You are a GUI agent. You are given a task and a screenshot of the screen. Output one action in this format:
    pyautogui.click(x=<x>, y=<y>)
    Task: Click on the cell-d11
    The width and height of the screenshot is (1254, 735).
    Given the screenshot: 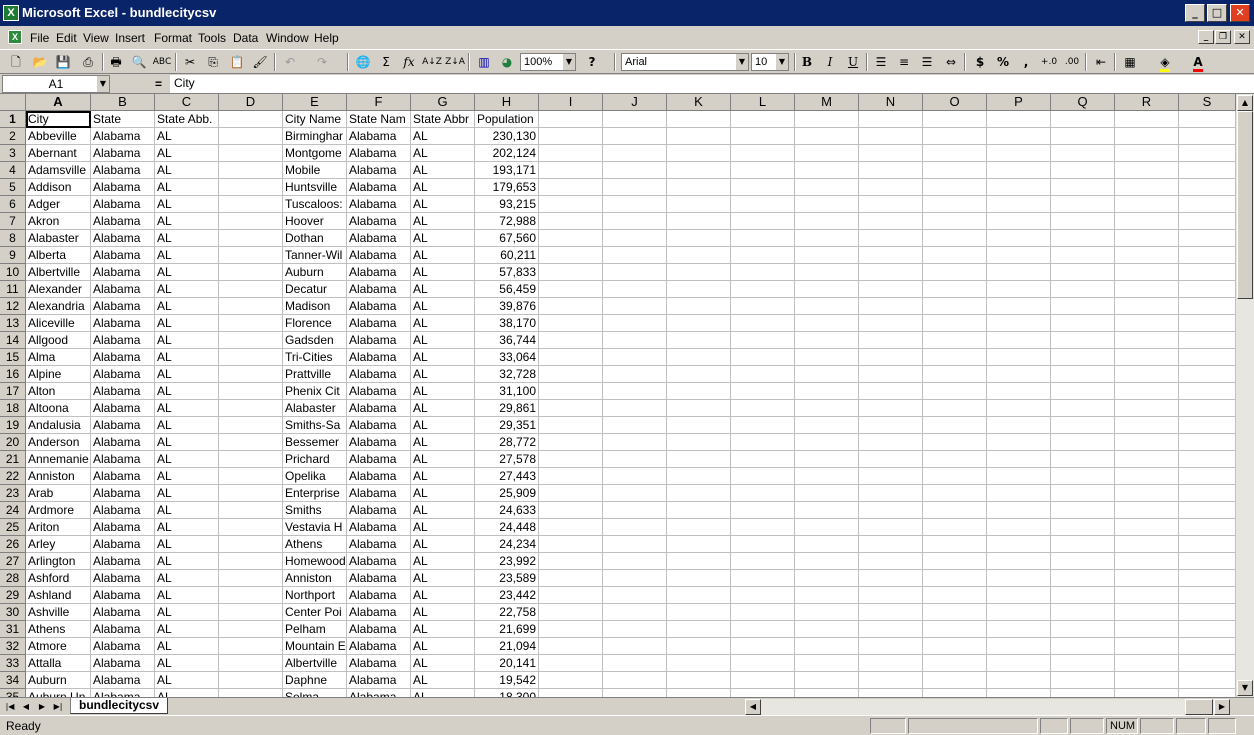 What is the action you would take?
    pyautogui.click(x=251, y=289)
    